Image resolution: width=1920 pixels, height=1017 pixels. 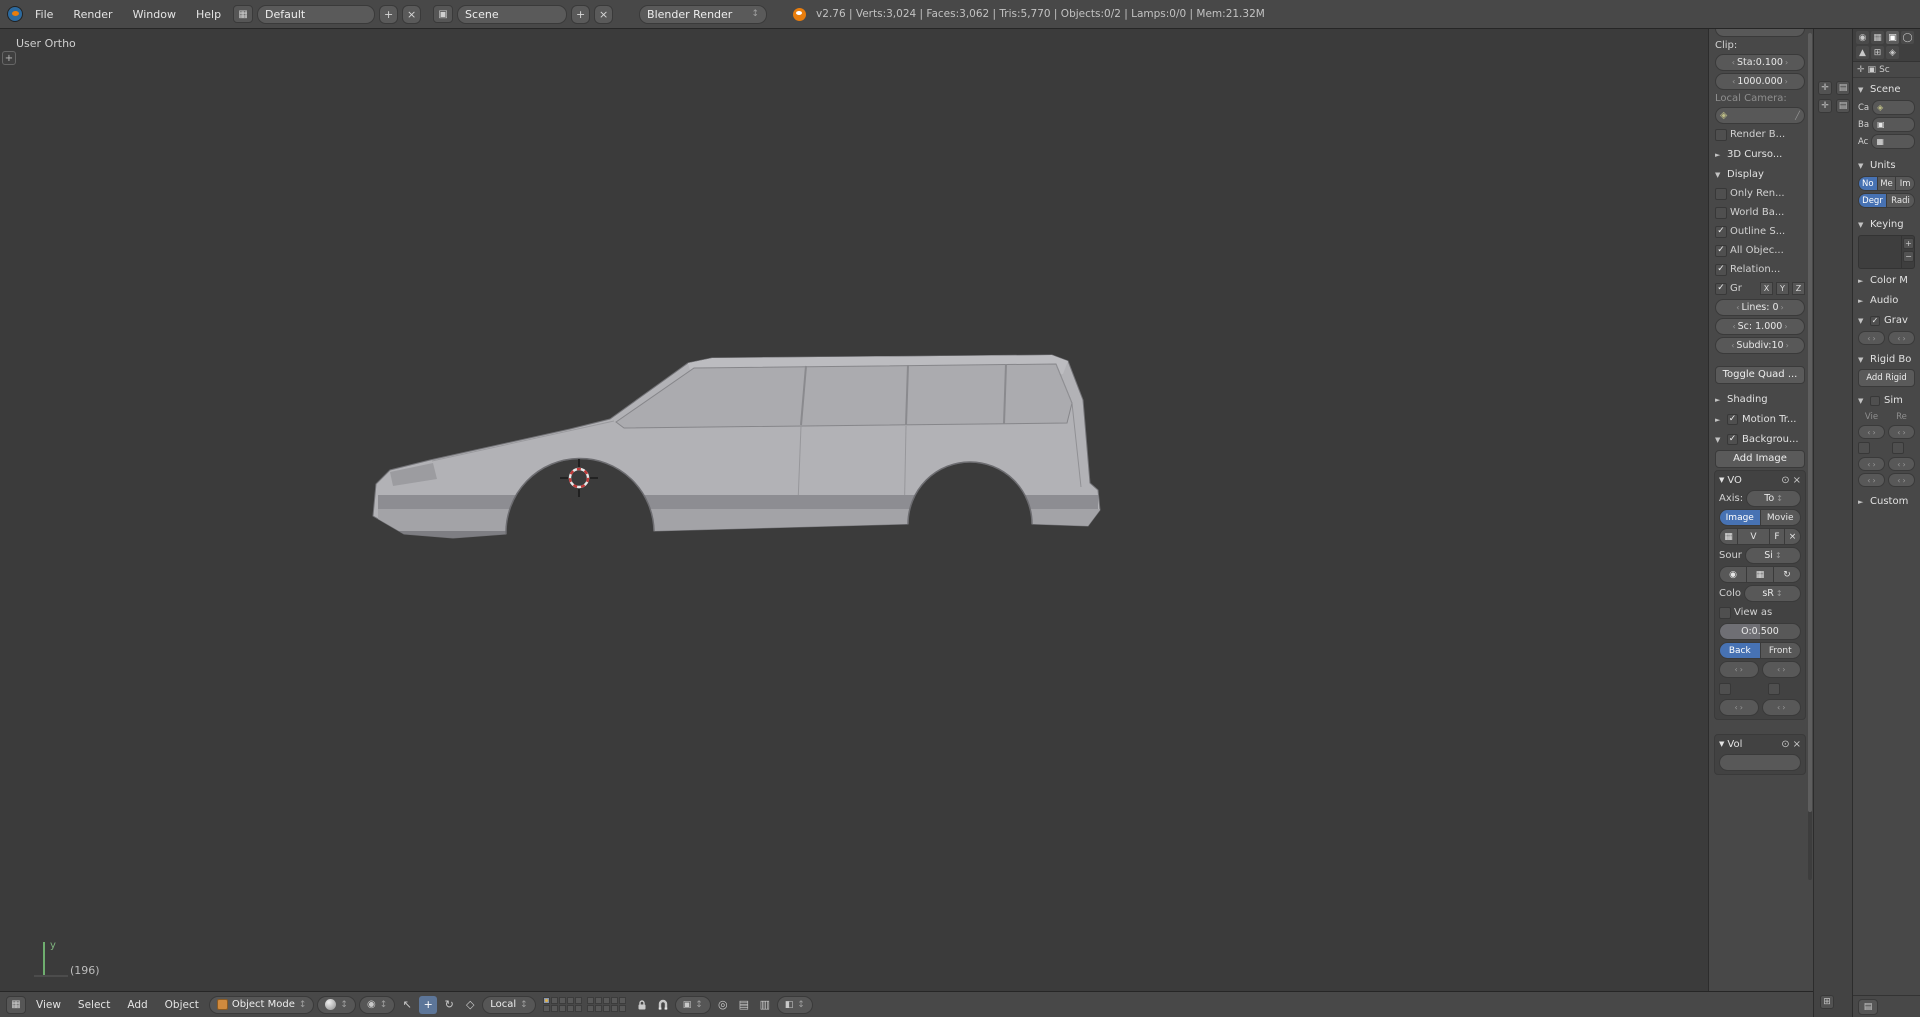 What do you see at coordinates (137, 1005) in the screenshot?
I see `menu-add: Add` at bounding box center [137, 1005].